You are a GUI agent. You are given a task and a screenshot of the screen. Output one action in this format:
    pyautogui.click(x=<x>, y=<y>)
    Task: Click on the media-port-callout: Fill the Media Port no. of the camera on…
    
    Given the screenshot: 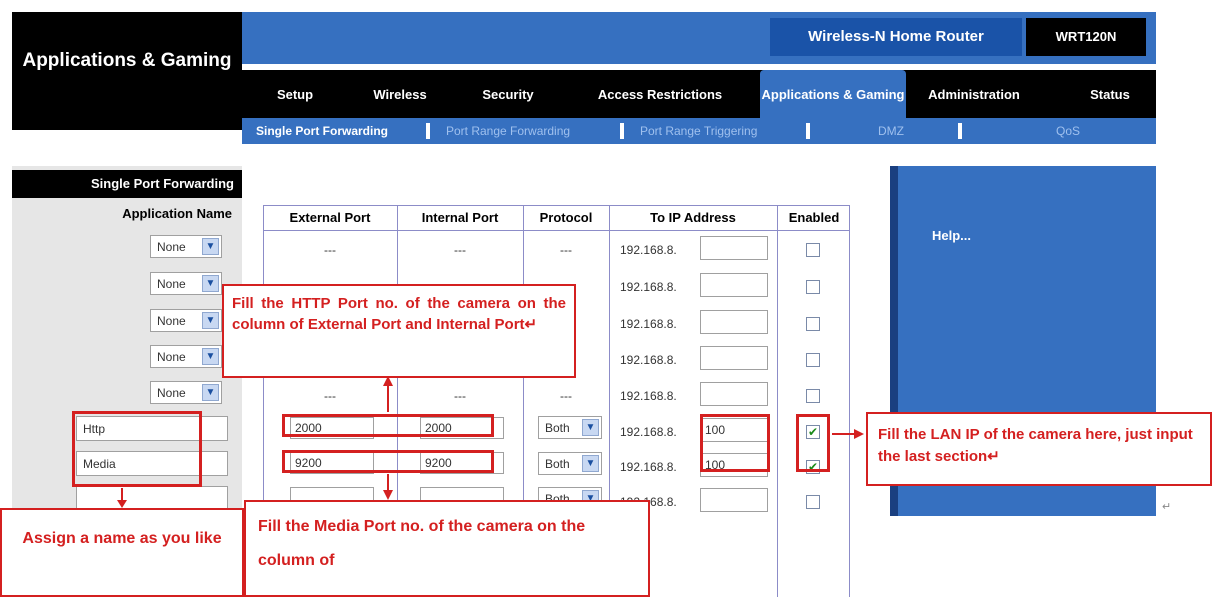 What is the action you would take?
    pyautogui.click(x=447, y=548)
    